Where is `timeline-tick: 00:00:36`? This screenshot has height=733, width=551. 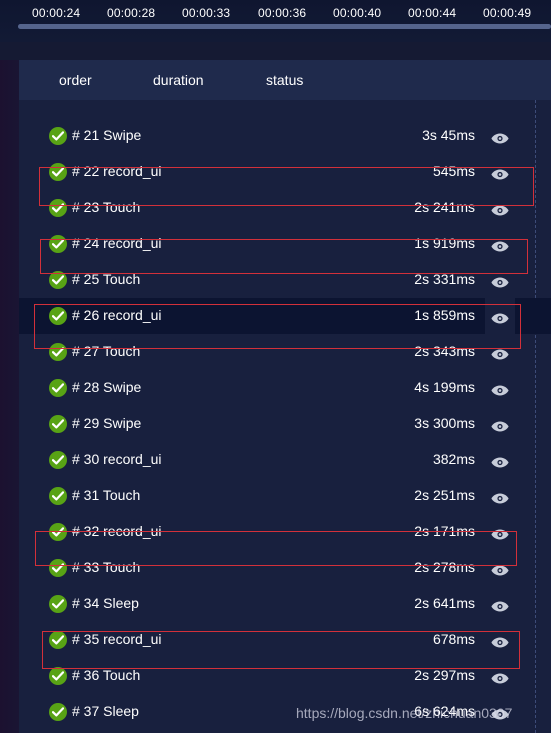
timeline-tick: 00:00:36 is located at coordinates (282, 13).